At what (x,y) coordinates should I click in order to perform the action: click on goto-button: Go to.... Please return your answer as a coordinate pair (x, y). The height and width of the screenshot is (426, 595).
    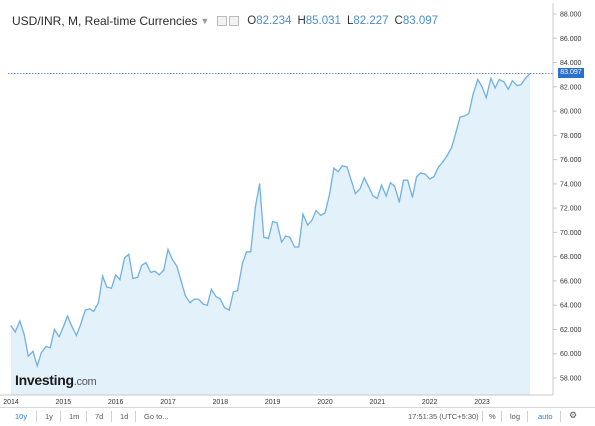
    Looking at the image, I should click on (156, 416).